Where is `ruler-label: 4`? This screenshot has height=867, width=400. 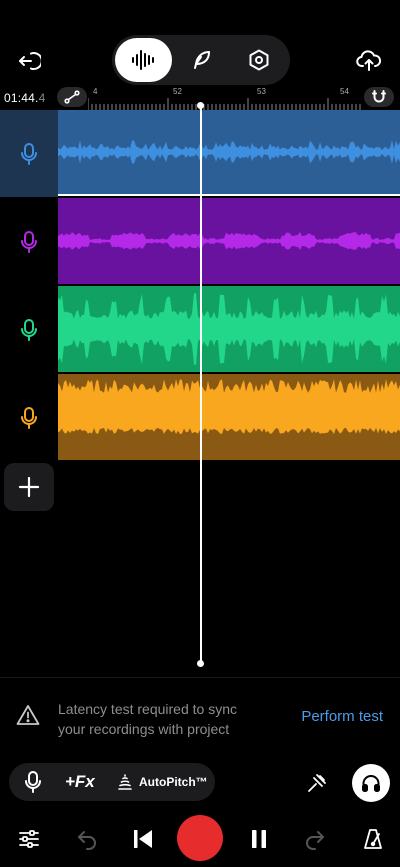 ruler-label: 4 is located at coordinates (95, 91).